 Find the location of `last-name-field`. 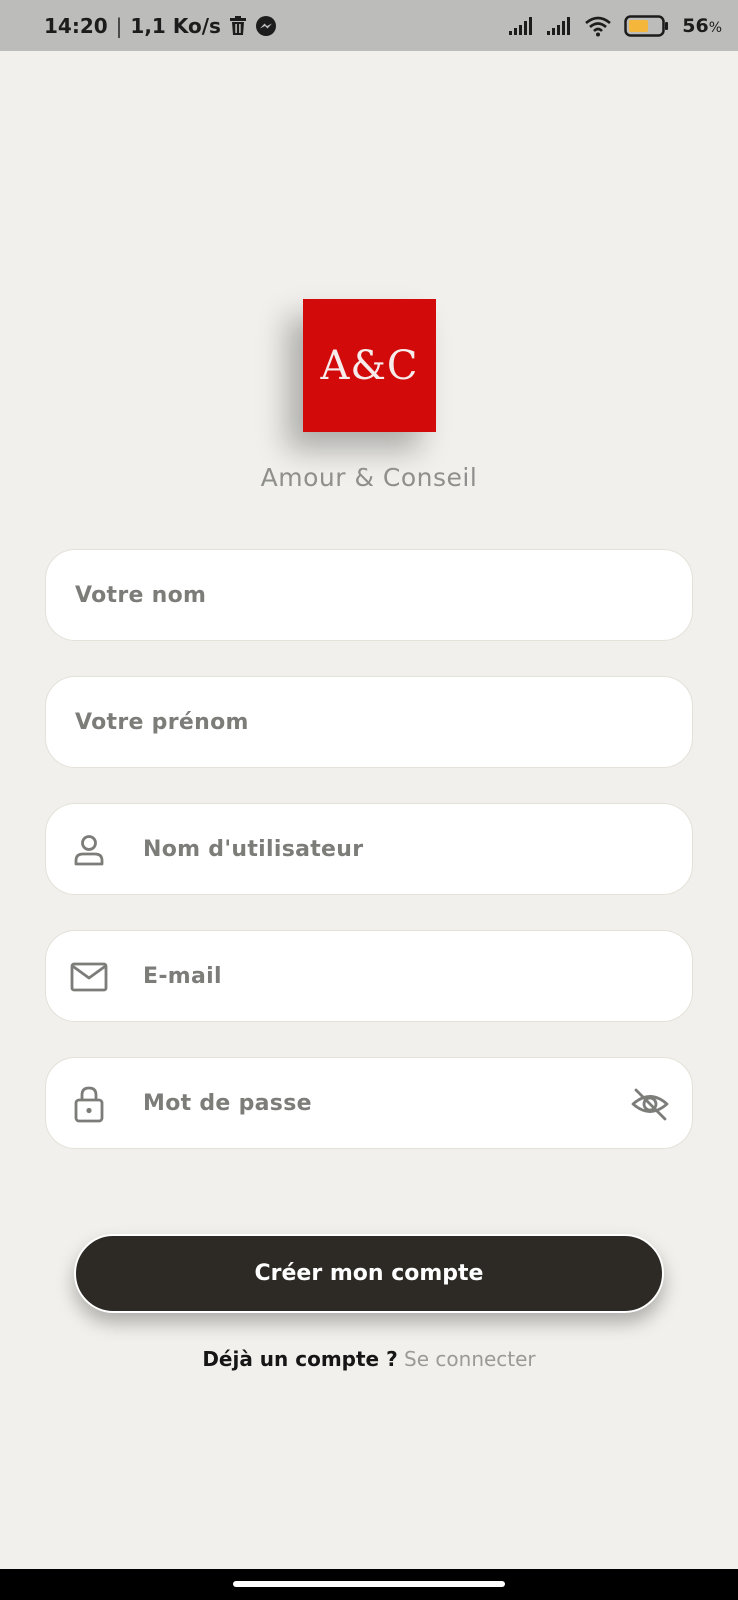

last-name-field is located at coordinates (369, 595).